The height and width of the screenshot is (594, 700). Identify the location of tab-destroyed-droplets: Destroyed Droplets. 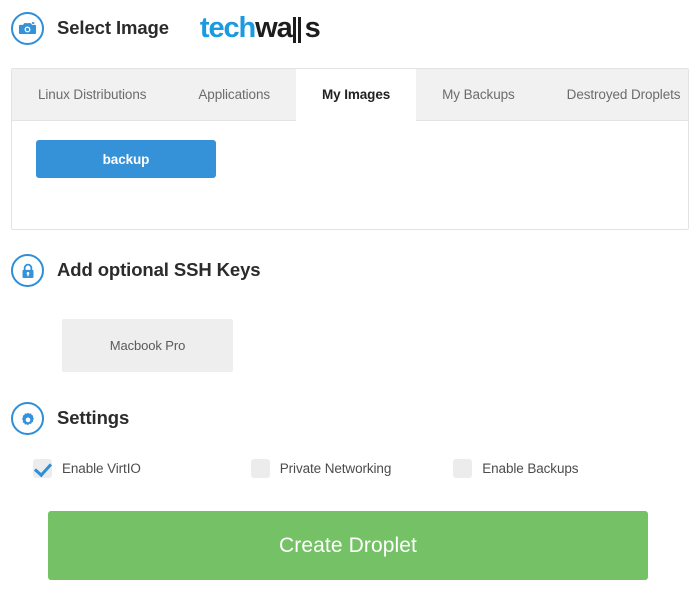
(620, 94).